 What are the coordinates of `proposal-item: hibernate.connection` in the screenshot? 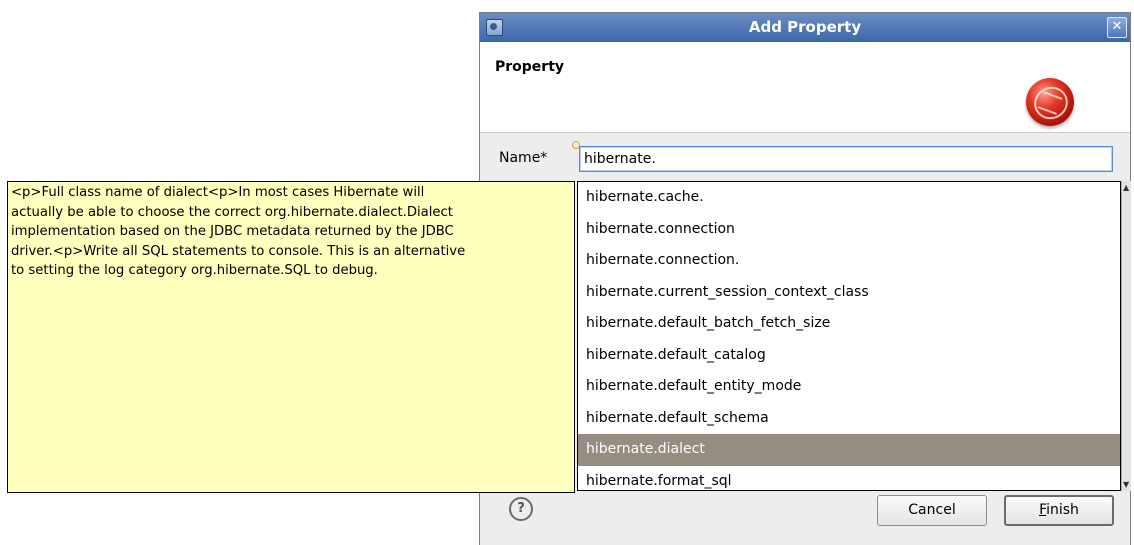 It's located at (849, 230).